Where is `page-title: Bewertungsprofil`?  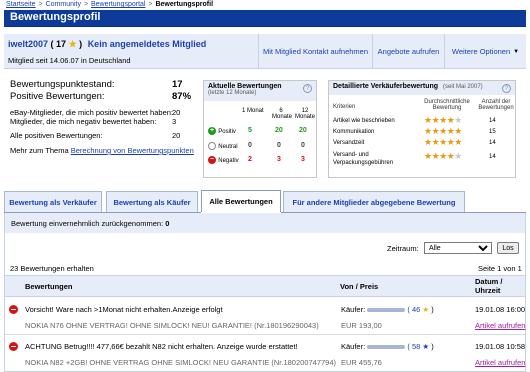 page-title: Bewertungsprofil is located at coordinates (55, 17).